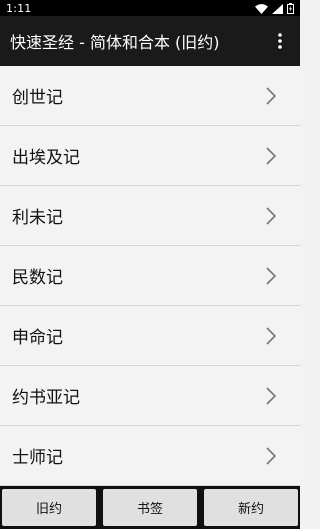 Image resolution: width=320 pixels, height=529 pixels. What do you see at coordinates (150, 156) in the screenshot?
I see `book-item-exodus: 出埃及记` at bounding box center [150, 156].